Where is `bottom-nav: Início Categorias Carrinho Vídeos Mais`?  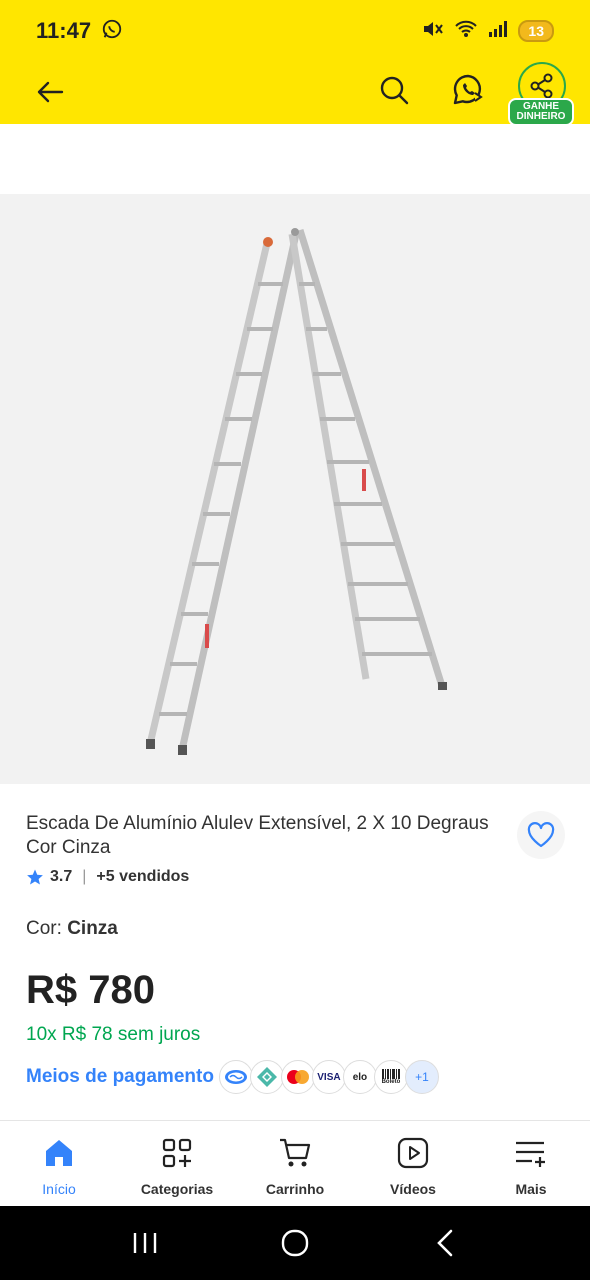 bottom-nav: Início Categorias Carrinho Vídeos Mais is located at coordinates (295, 1163).